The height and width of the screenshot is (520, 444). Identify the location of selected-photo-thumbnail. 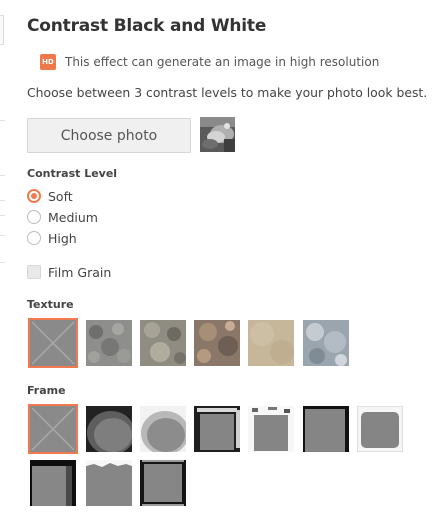
(217, 134).